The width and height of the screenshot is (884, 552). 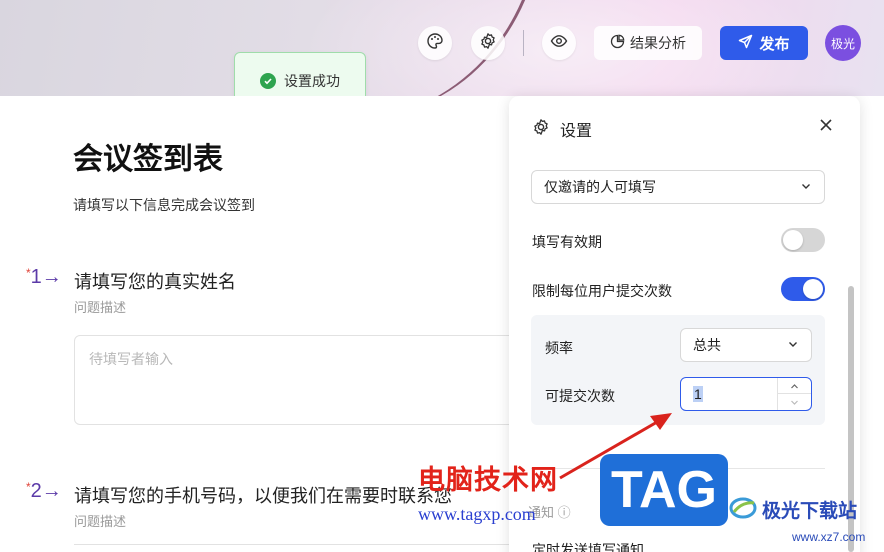 I want to click on settings-panel-header: 设置, so click(x=562, y=129).